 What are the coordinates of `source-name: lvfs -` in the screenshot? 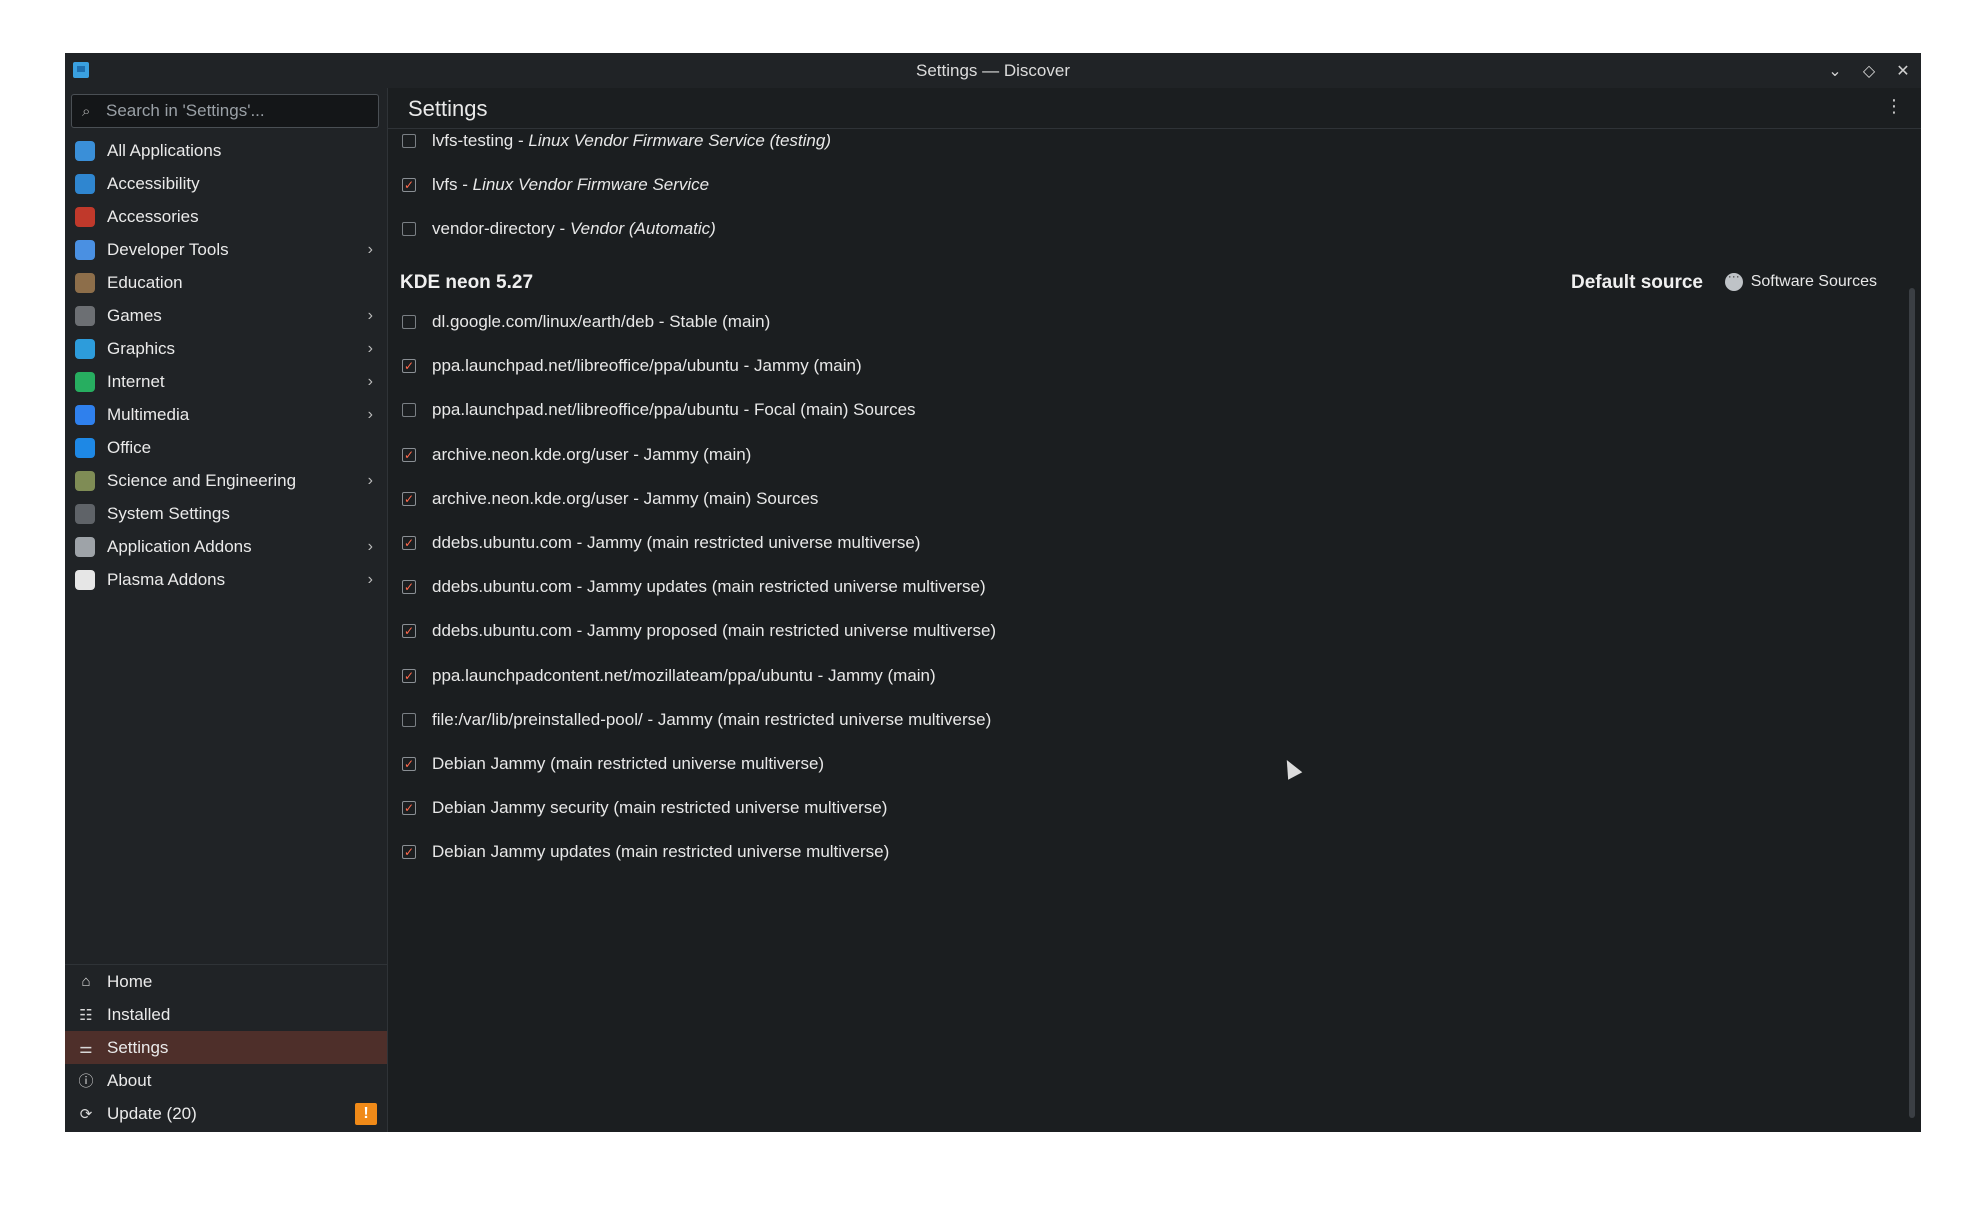 It's located at (452, 184).